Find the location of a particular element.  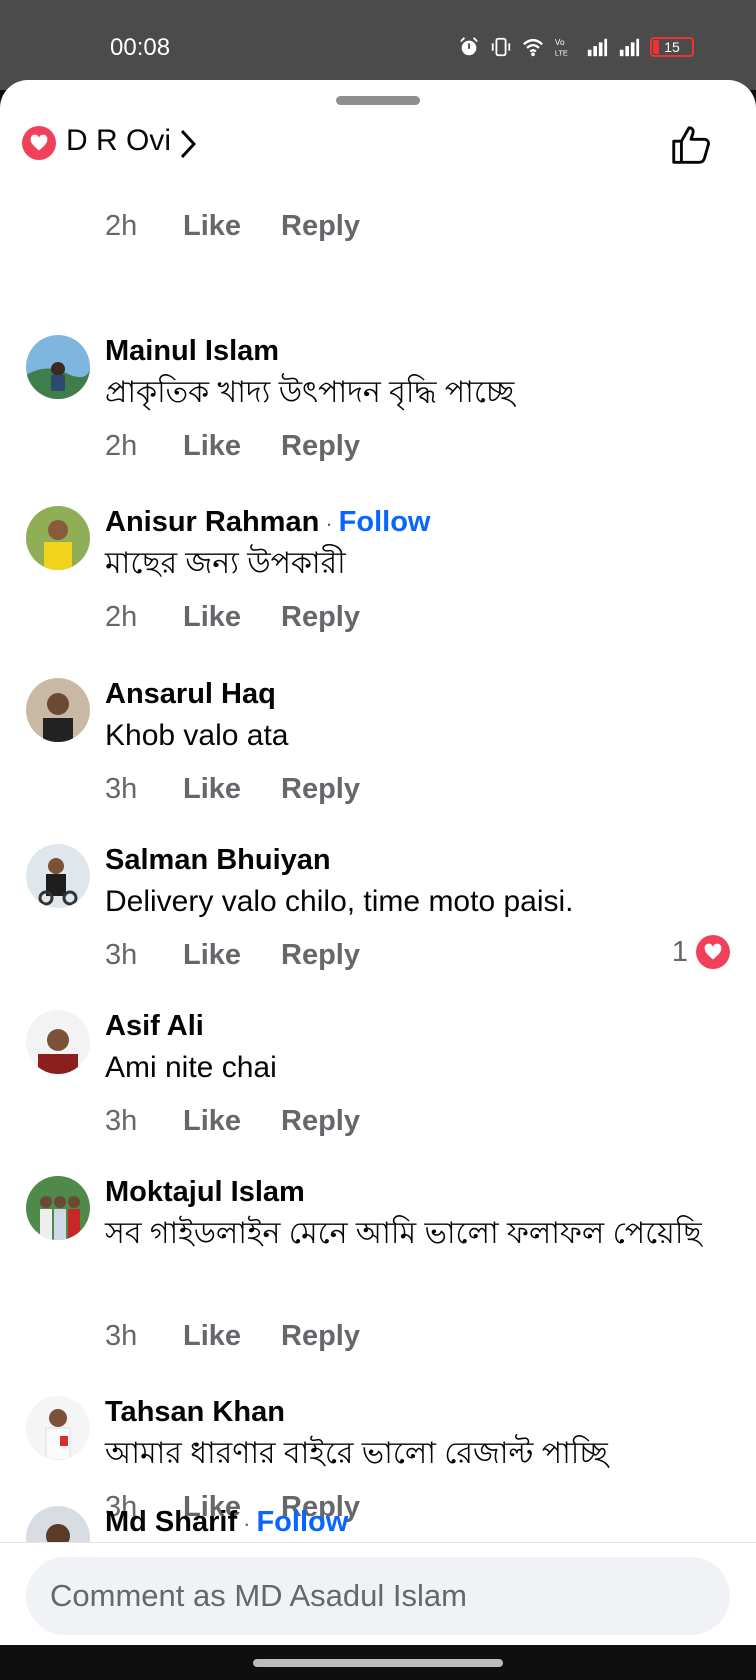

svg-text: Vo is located at coordinates (560, 42).